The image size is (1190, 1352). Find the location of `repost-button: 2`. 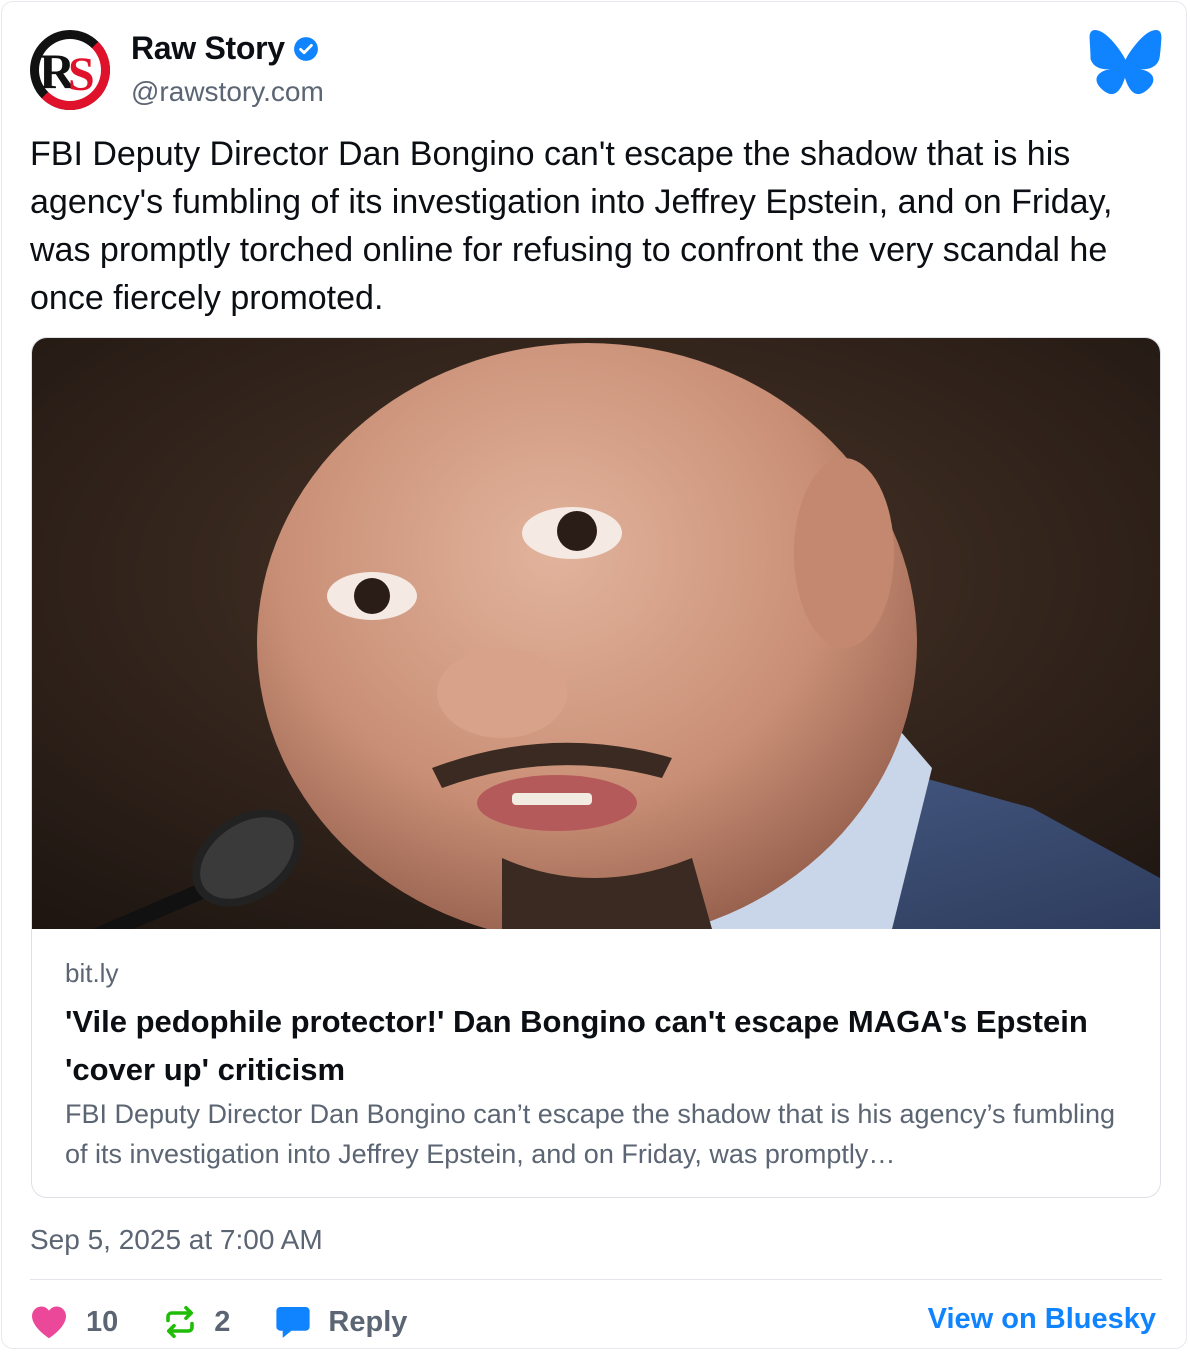

repost-button: 2 is located at coordinates (174, 1322).